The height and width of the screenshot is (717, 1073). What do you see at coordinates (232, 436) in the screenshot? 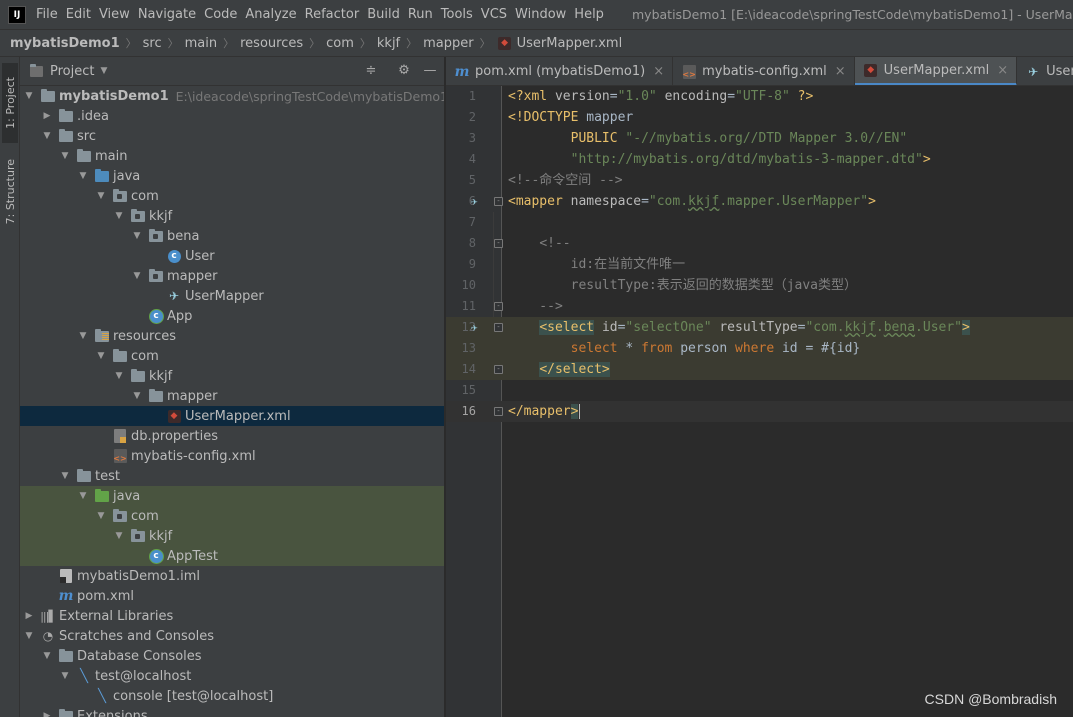
I see `tree-item: db.properties` at bounding box center [232, 436].